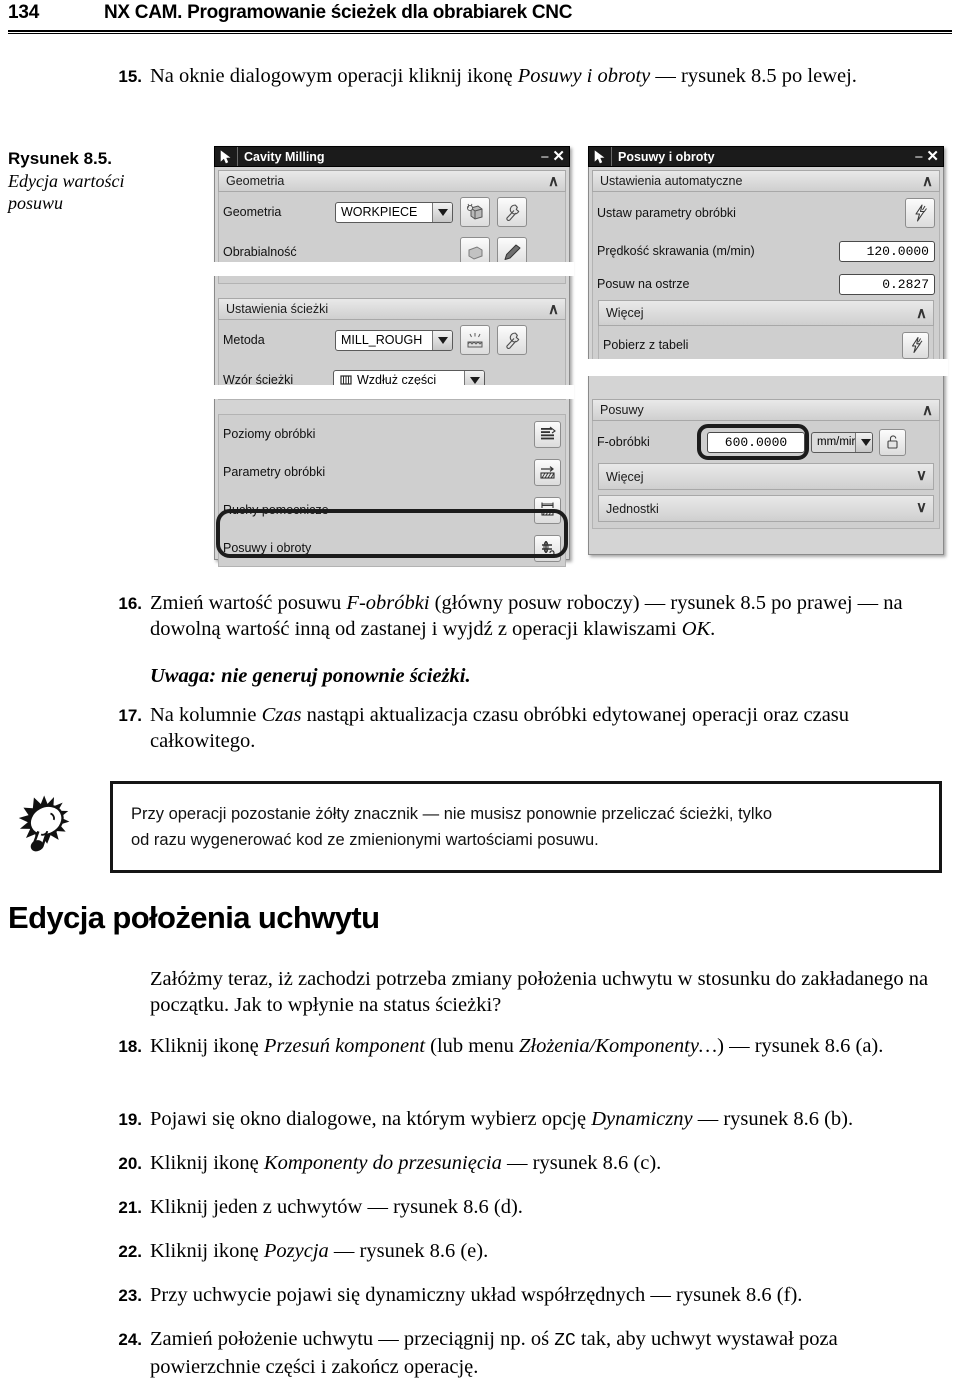  What do you see at coordinates (284, 156) in the screenshot?
I see `dialog-cavity-milling-title: Cavity Milling` at bounding box center [284, 156].